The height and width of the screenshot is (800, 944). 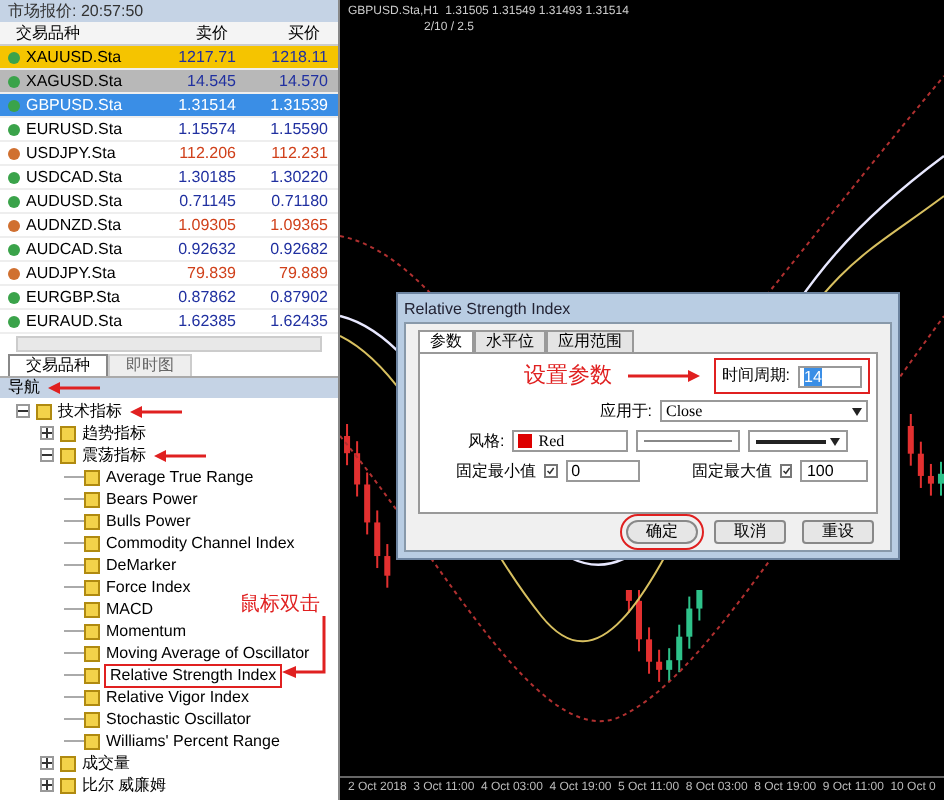 I want to click on tree-item: Force Index, so click(x=148, y=587).